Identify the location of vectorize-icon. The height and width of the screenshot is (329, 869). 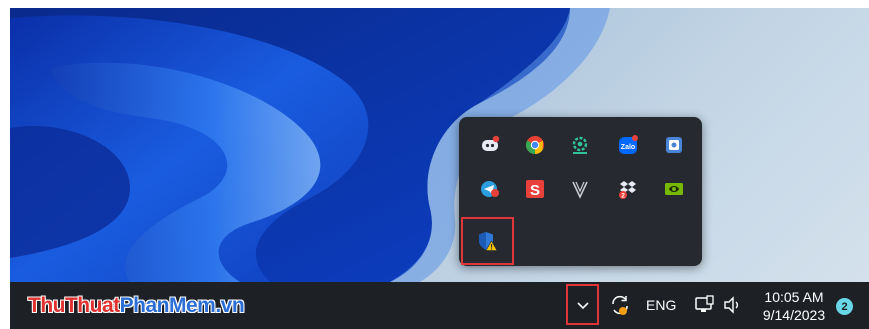
(580, 189).